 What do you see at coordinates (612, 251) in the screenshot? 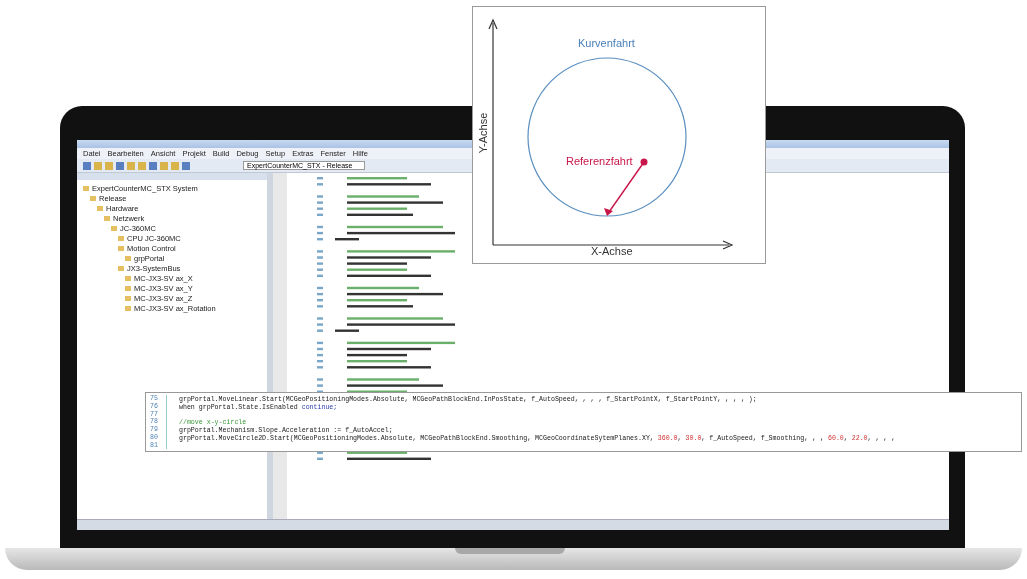
I see `x-axis-label: X-Achse` at bounding box center [612, 251].